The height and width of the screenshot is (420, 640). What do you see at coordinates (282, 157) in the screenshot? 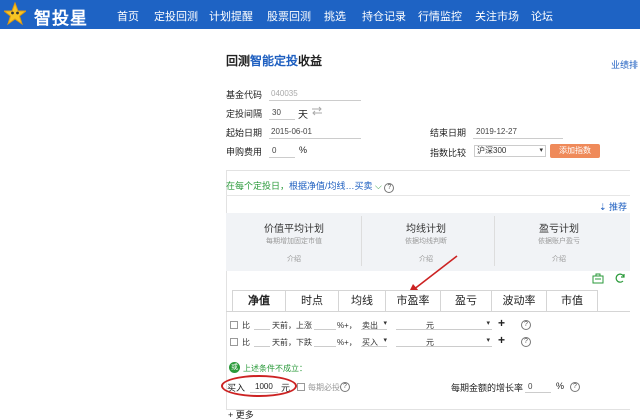
I see `fee-underline` at bounding box center [282, 157].